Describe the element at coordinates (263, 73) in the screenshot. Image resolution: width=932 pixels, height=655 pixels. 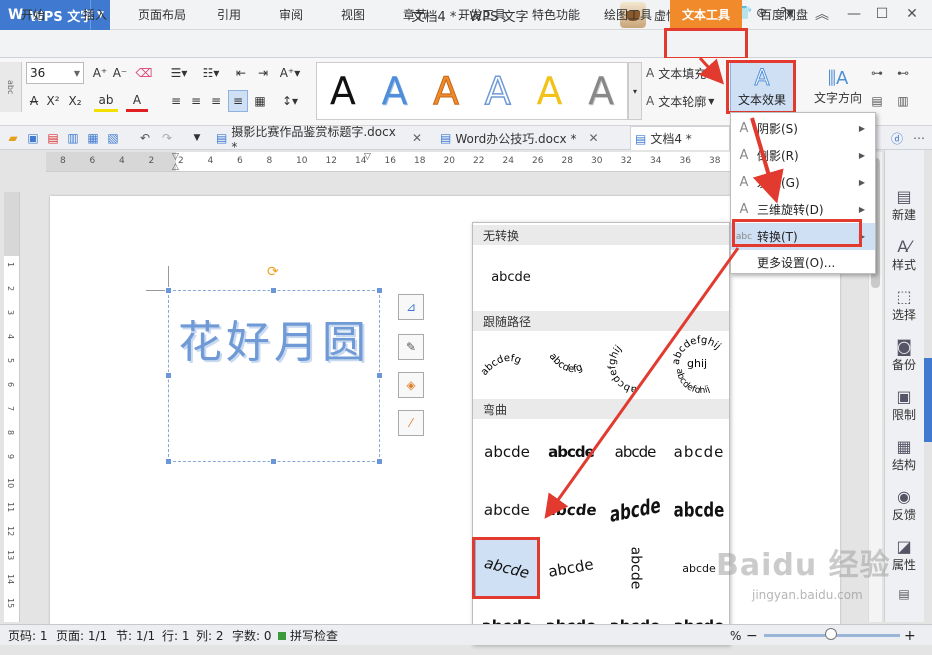
I see `increase-indent-button: ⇥` at that location.